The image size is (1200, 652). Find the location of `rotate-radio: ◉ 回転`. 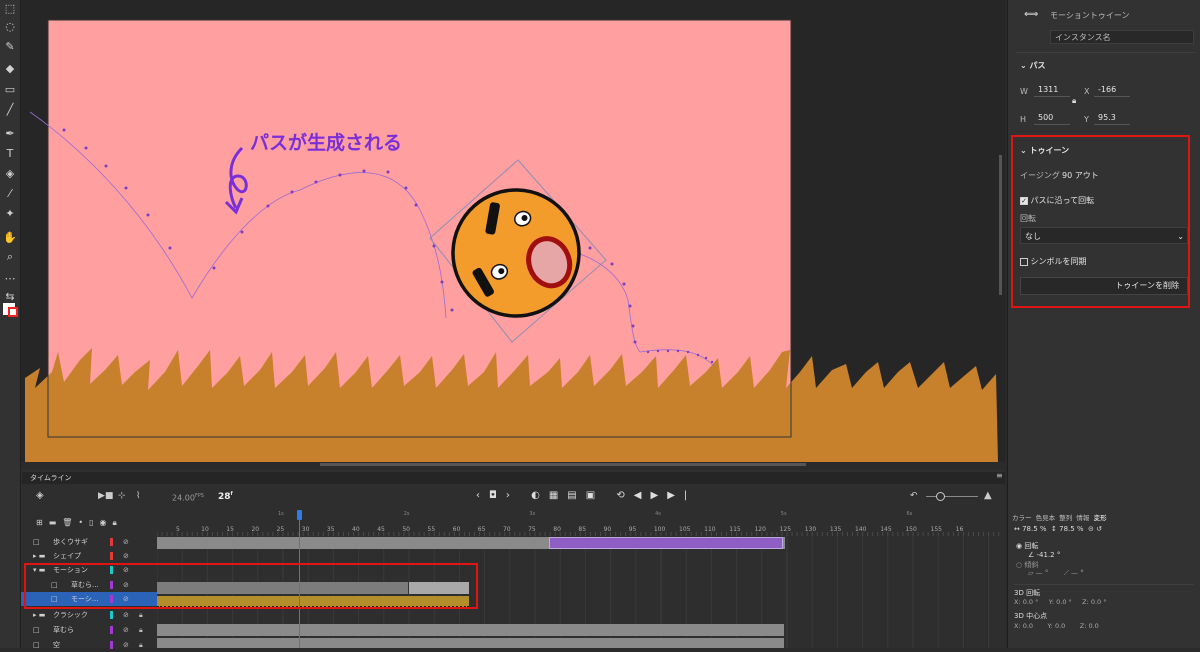

rotate-radio: ◉ 回転 is located at coordinates (1027, 546).